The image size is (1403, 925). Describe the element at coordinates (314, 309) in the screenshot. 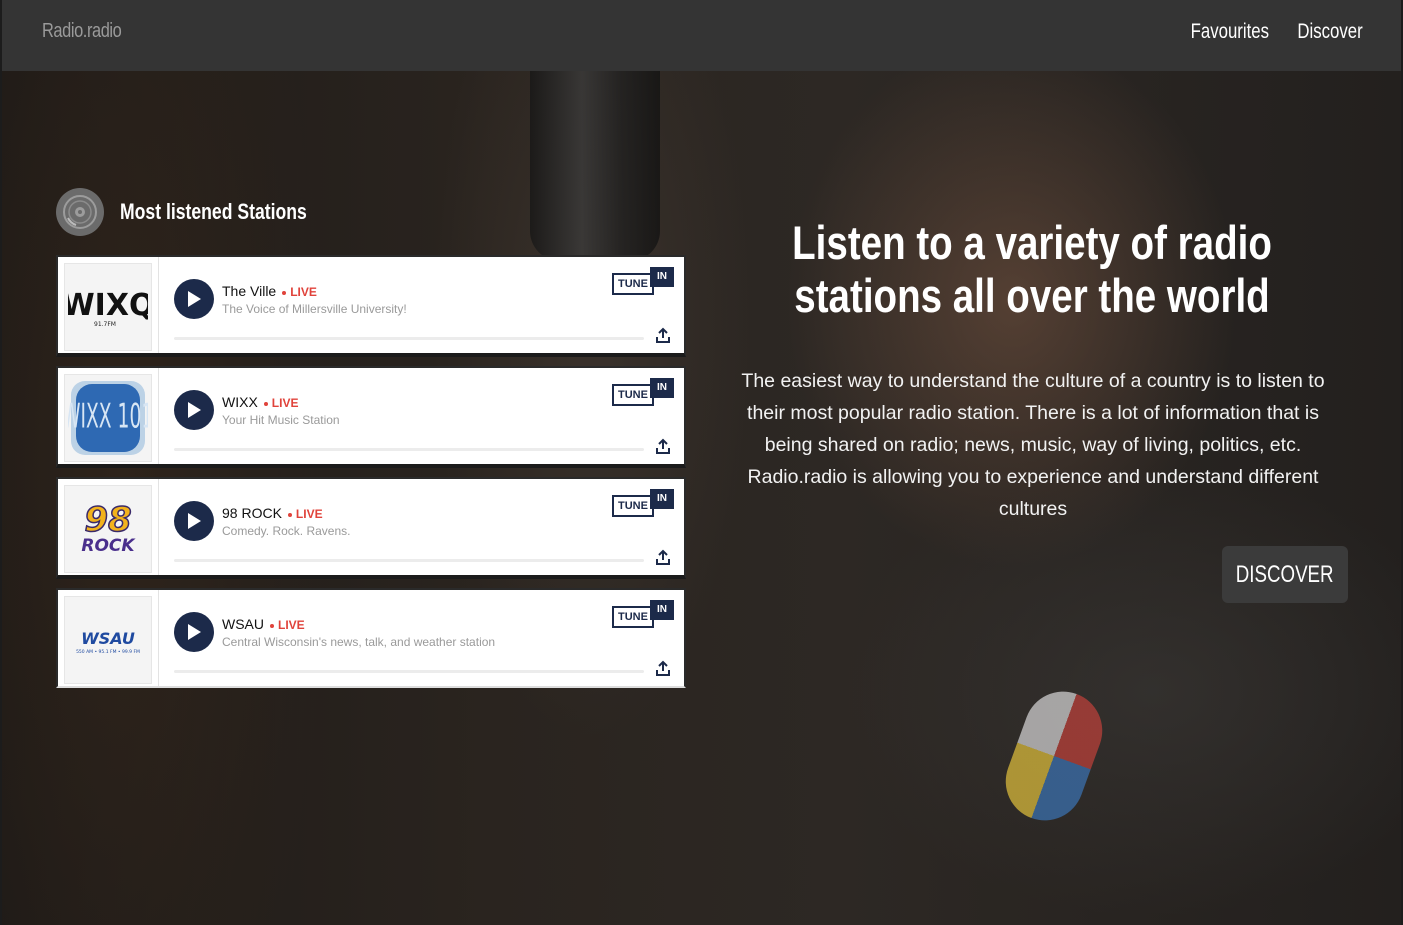

I see `station-description: The Voice of Millersville University!` at that location.